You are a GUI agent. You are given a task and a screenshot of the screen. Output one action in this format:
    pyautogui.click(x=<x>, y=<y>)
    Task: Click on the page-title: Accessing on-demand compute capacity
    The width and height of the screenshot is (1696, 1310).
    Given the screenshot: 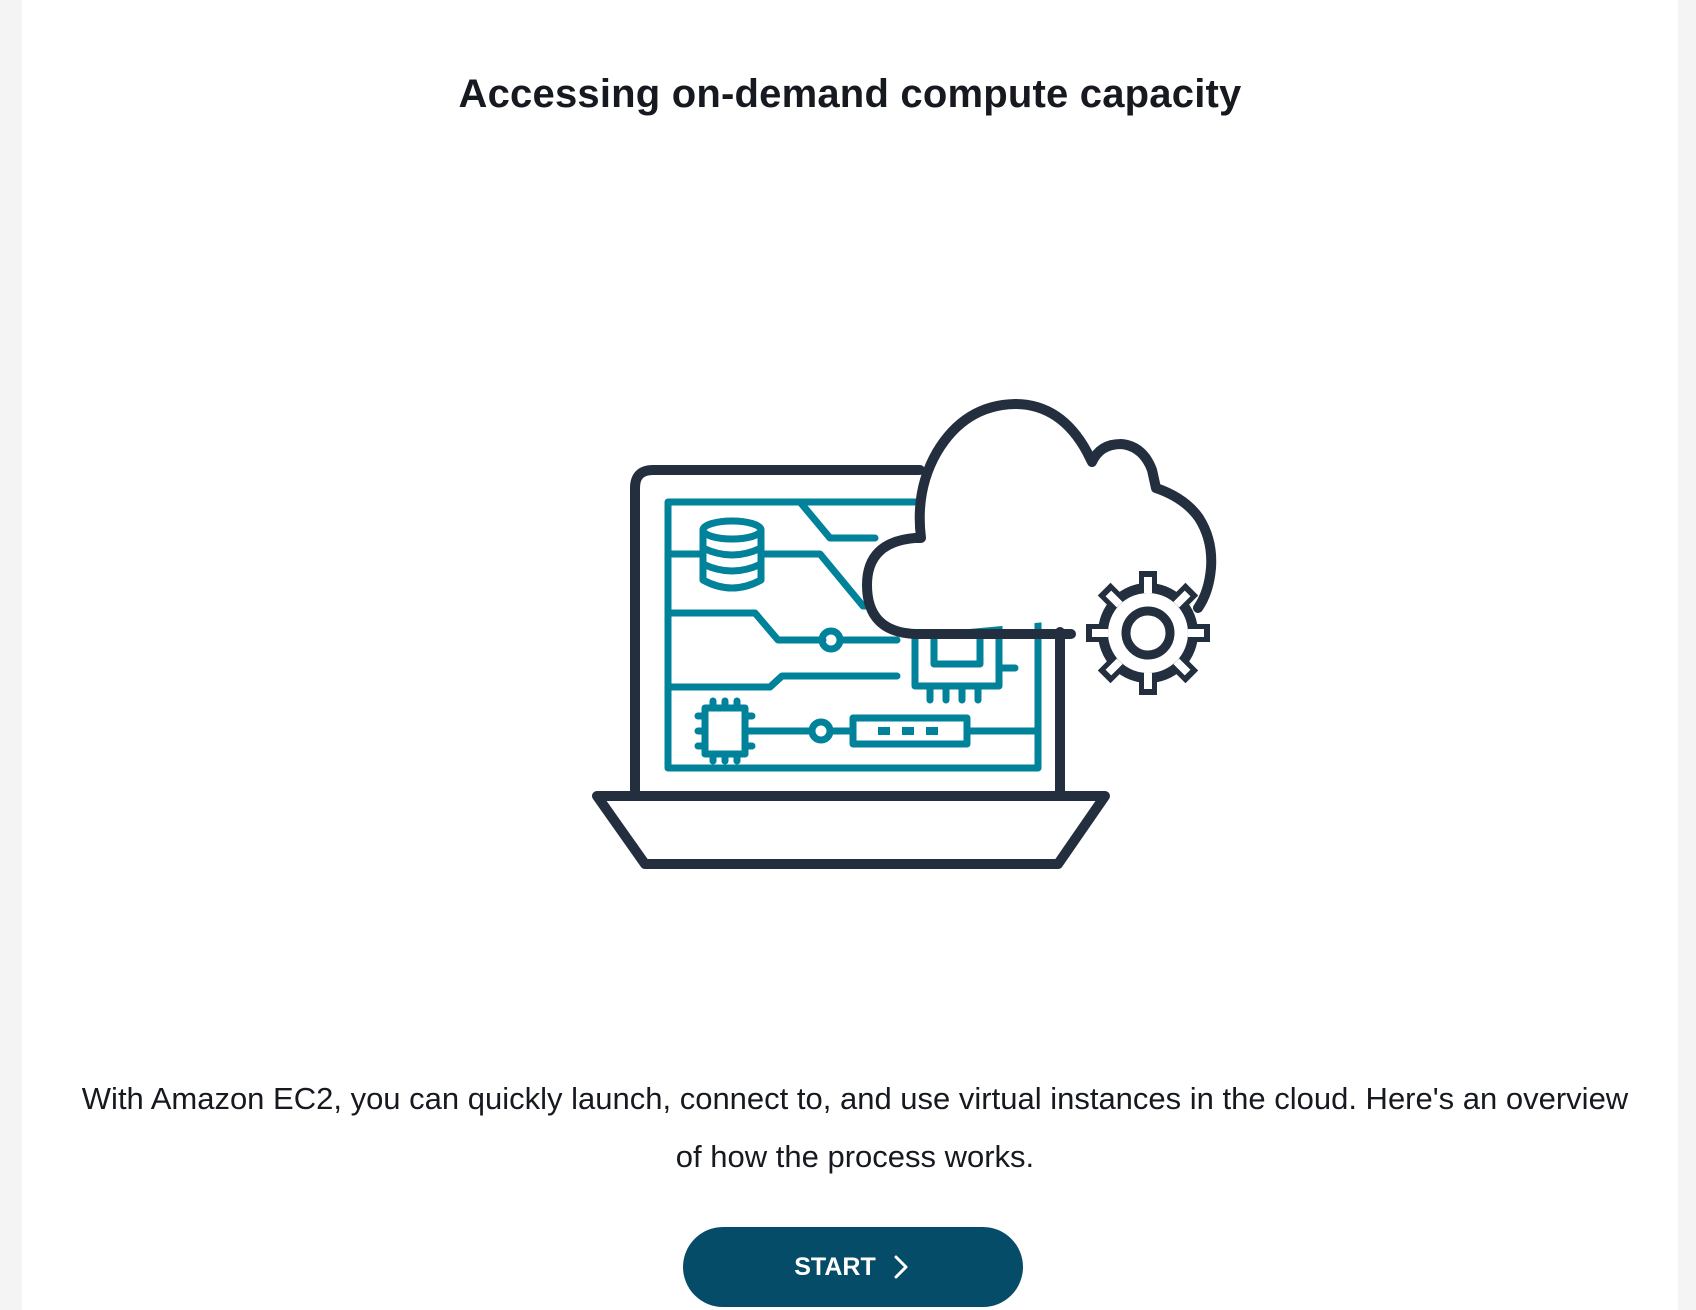 What is the action you would take?
    pyautogui.click(x=850, y=94)
    